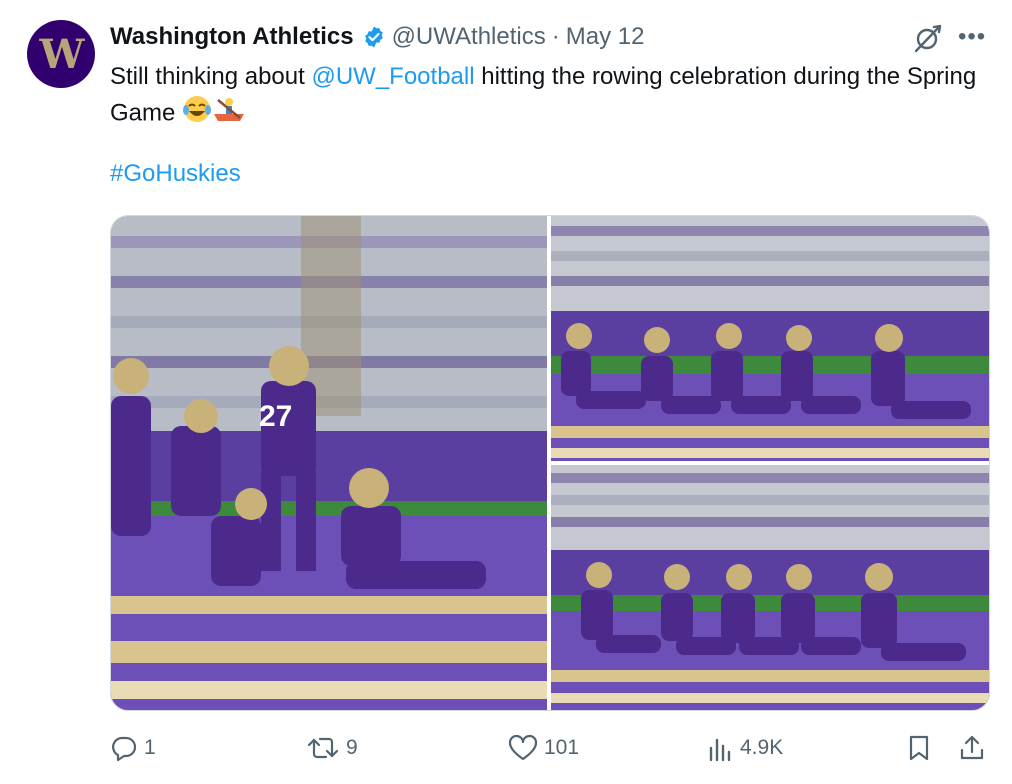 The width and height of the screenshot is (1012, 784). I want to click on tweet-date: May 12, so click(605, 37).